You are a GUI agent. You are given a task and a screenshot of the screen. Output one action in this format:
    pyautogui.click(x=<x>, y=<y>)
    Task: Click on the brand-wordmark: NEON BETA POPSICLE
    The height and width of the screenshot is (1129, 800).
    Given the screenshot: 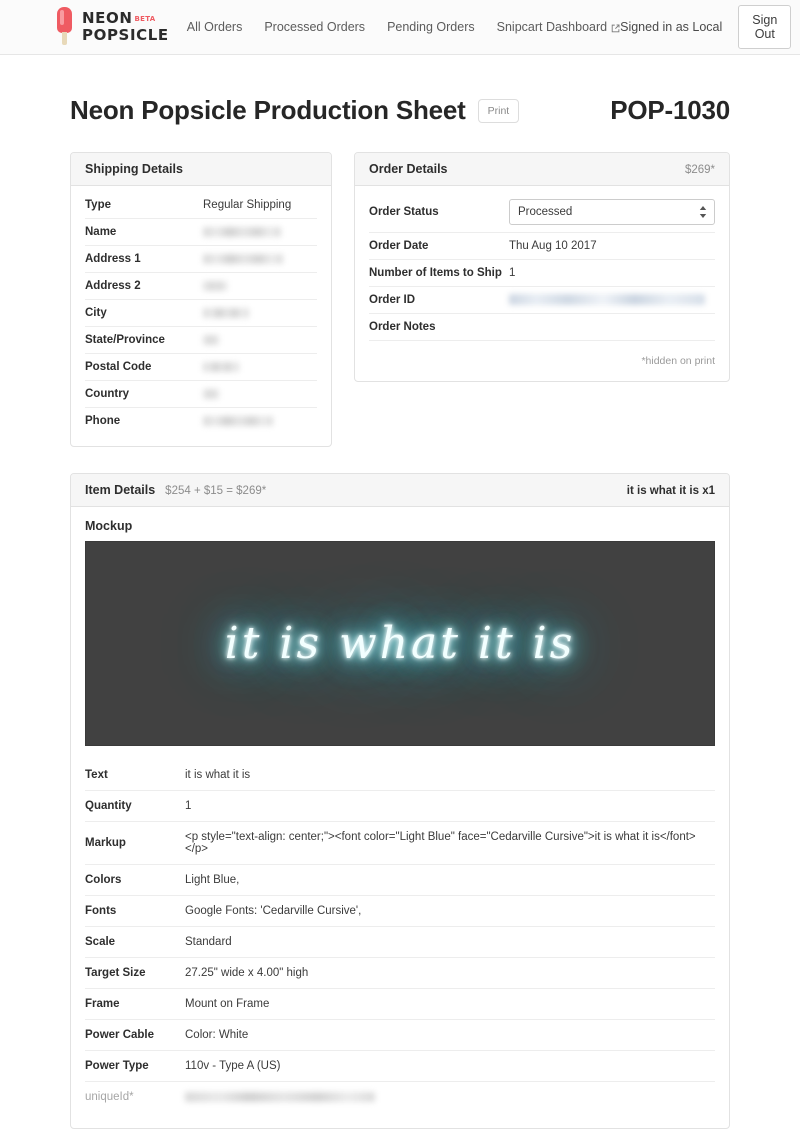 What is the action you would take?
    pyautogui.click(x=125, y=27)
    